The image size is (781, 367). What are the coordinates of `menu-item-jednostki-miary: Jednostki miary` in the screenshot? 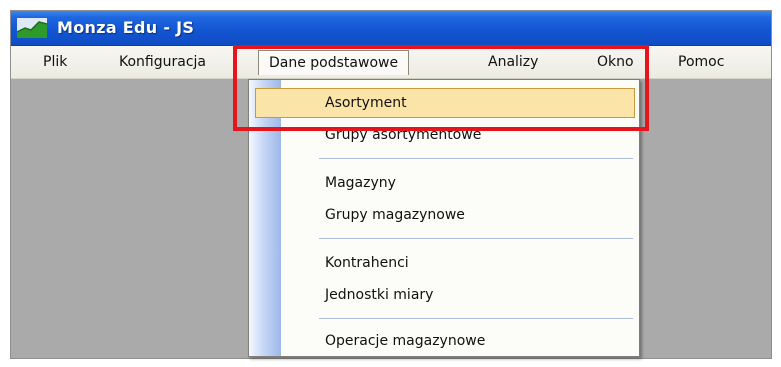 It's located at (379, 295).